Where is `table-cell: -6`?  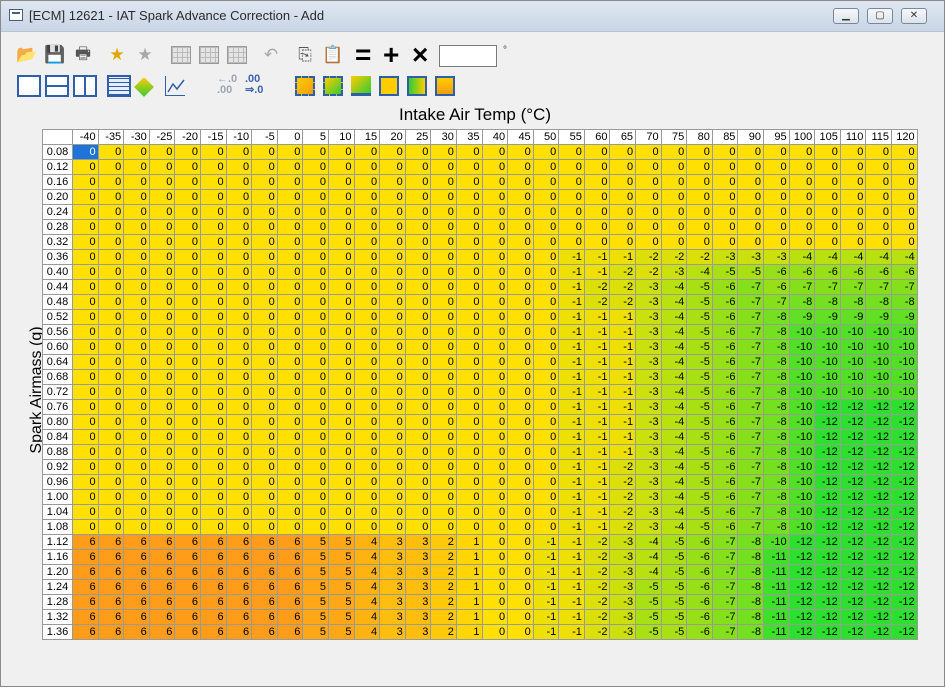
table-cell: -6 is located at coordinates (725, 407).